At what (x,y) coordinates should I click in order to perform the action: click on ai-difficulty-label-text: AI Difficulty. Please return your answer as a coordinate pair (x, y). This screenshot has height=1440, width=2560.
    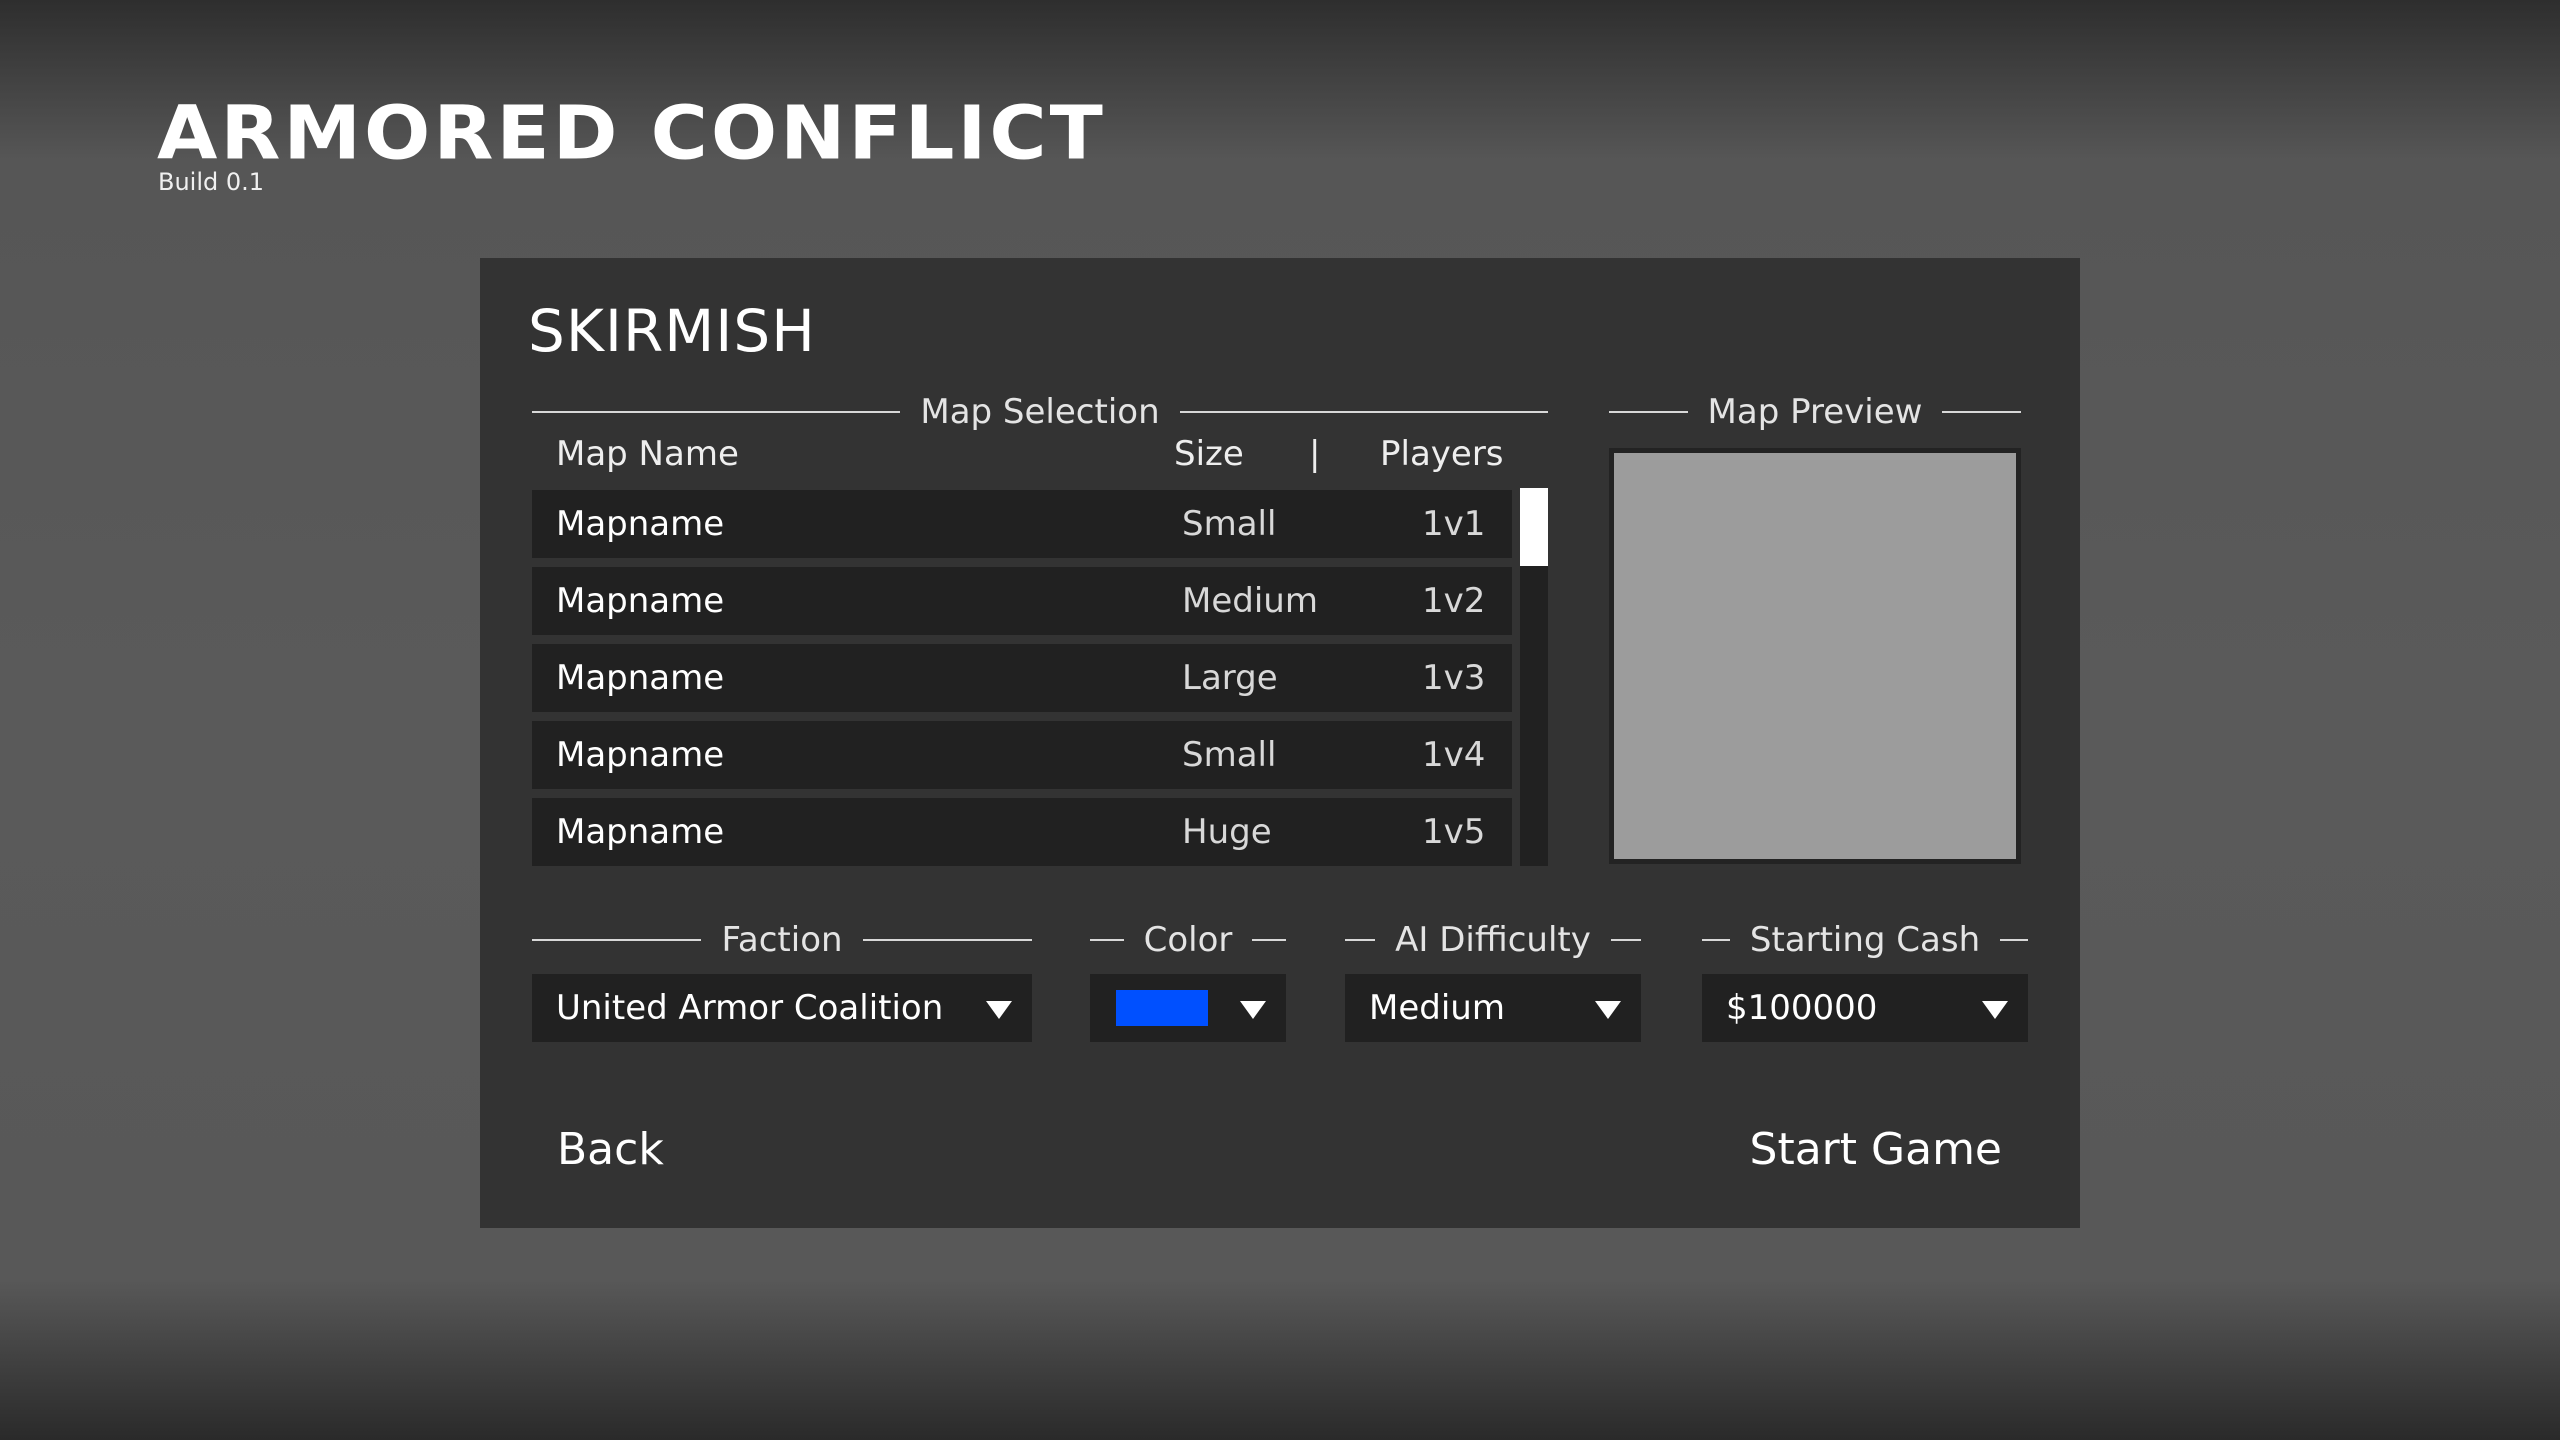
    Looking at the image, I should click on (1493, 940).